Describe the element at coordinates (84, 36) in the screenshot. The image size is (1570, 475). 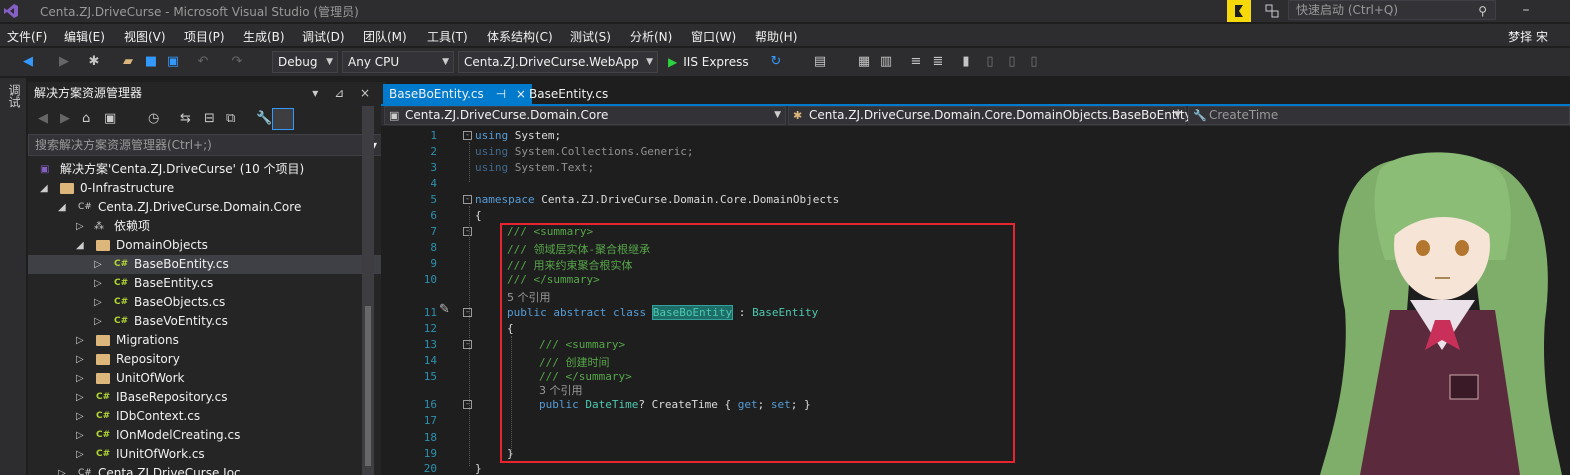
I see `menu-edit: 编辑(E)` at that location.